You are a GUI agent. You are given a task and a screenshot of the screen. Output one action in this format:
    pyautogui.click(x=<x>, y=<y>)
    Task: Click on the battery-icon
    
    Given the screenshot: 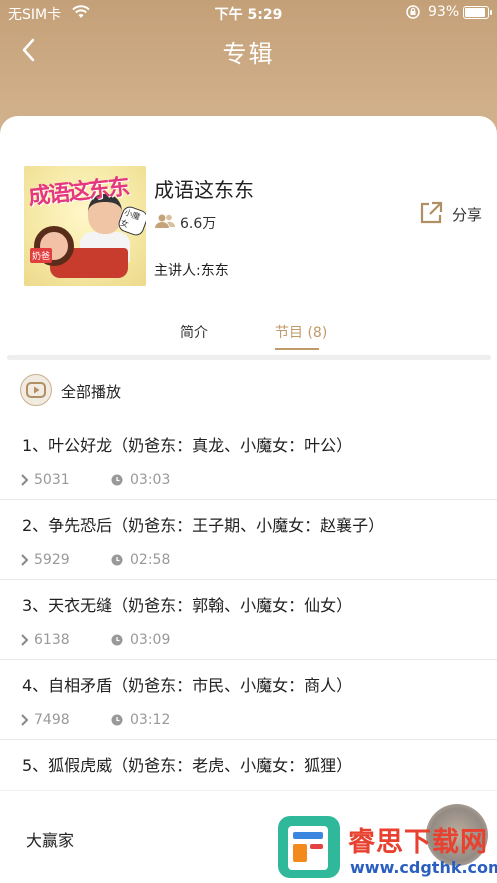 What is the action you would take?
    pyautogui.click(x=477, y=12)
    